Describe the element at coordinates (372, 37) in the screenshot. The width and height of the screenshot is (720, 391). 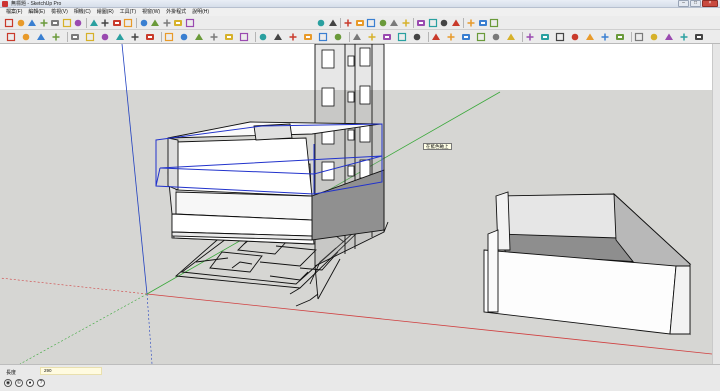
I see `pan-icon` at that location.